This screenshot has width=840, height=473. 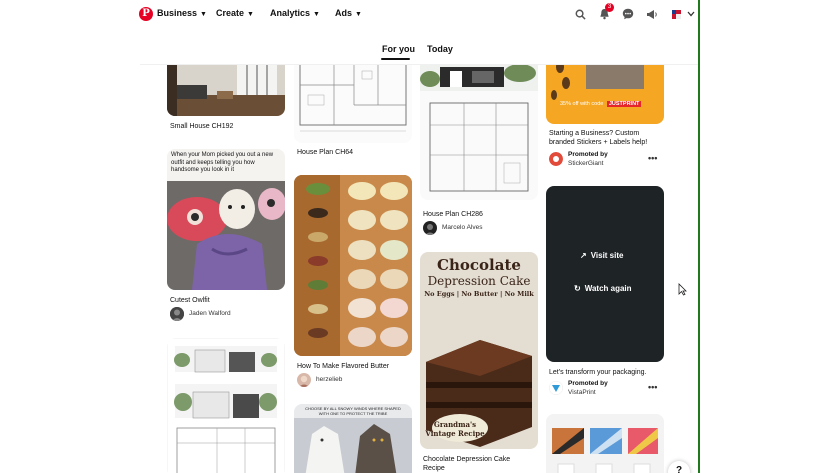 What do you see at coordinates (455, 433) in the screenshot?
I see `pin-image-badge-line2: Vintage Recipe` at bounding box center [455, 433].